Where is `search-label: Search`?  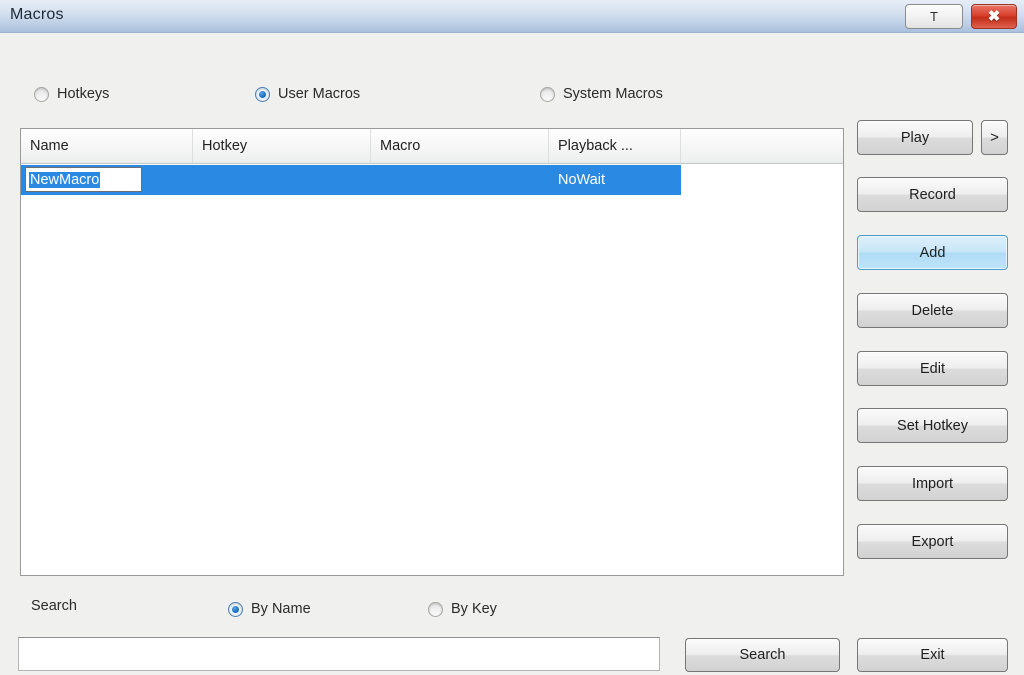
search-label: Search is located at coordinates (54, 606).